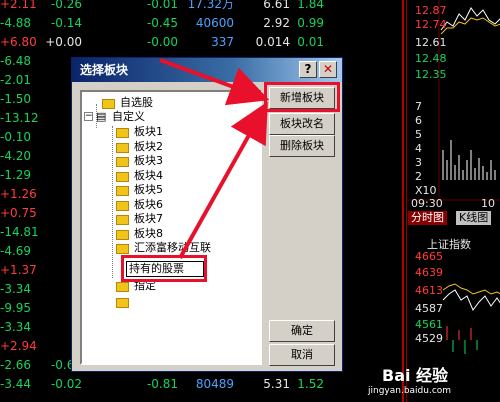  I want to click on price-tick-2: 12.74, so click(431, 24).